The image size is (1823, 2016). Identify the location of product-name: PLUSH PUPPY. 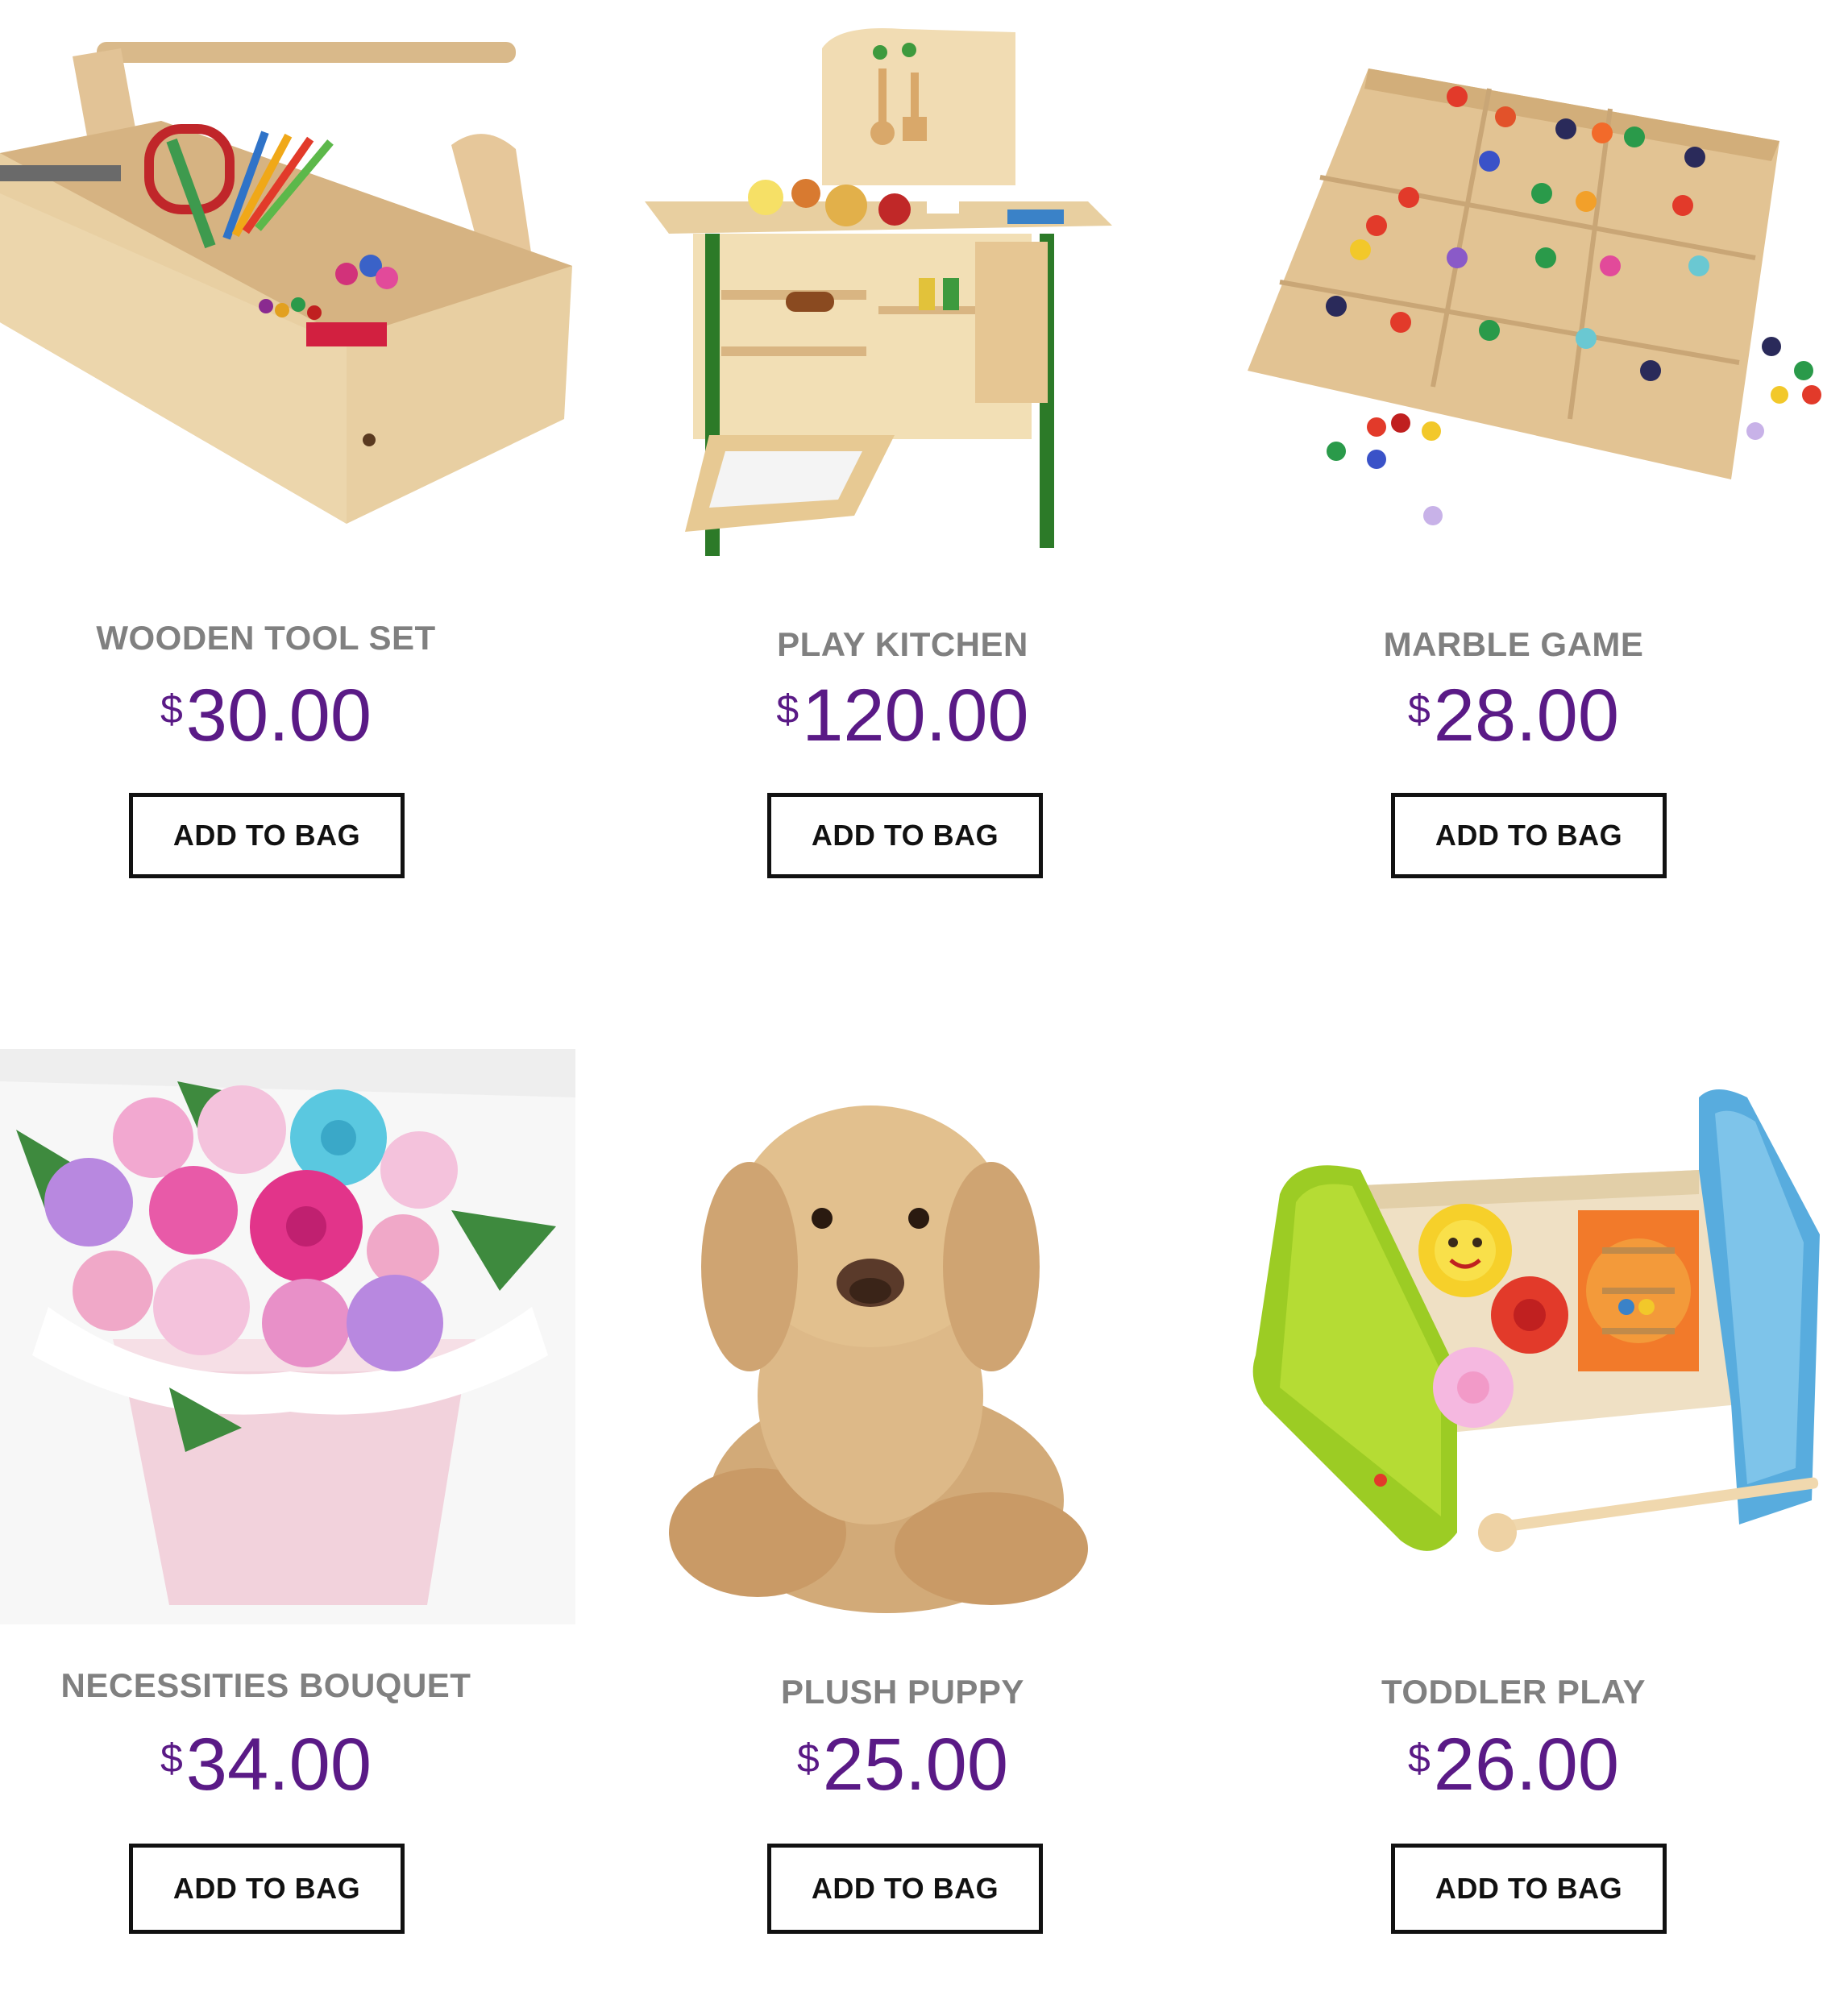
(903, 1692).